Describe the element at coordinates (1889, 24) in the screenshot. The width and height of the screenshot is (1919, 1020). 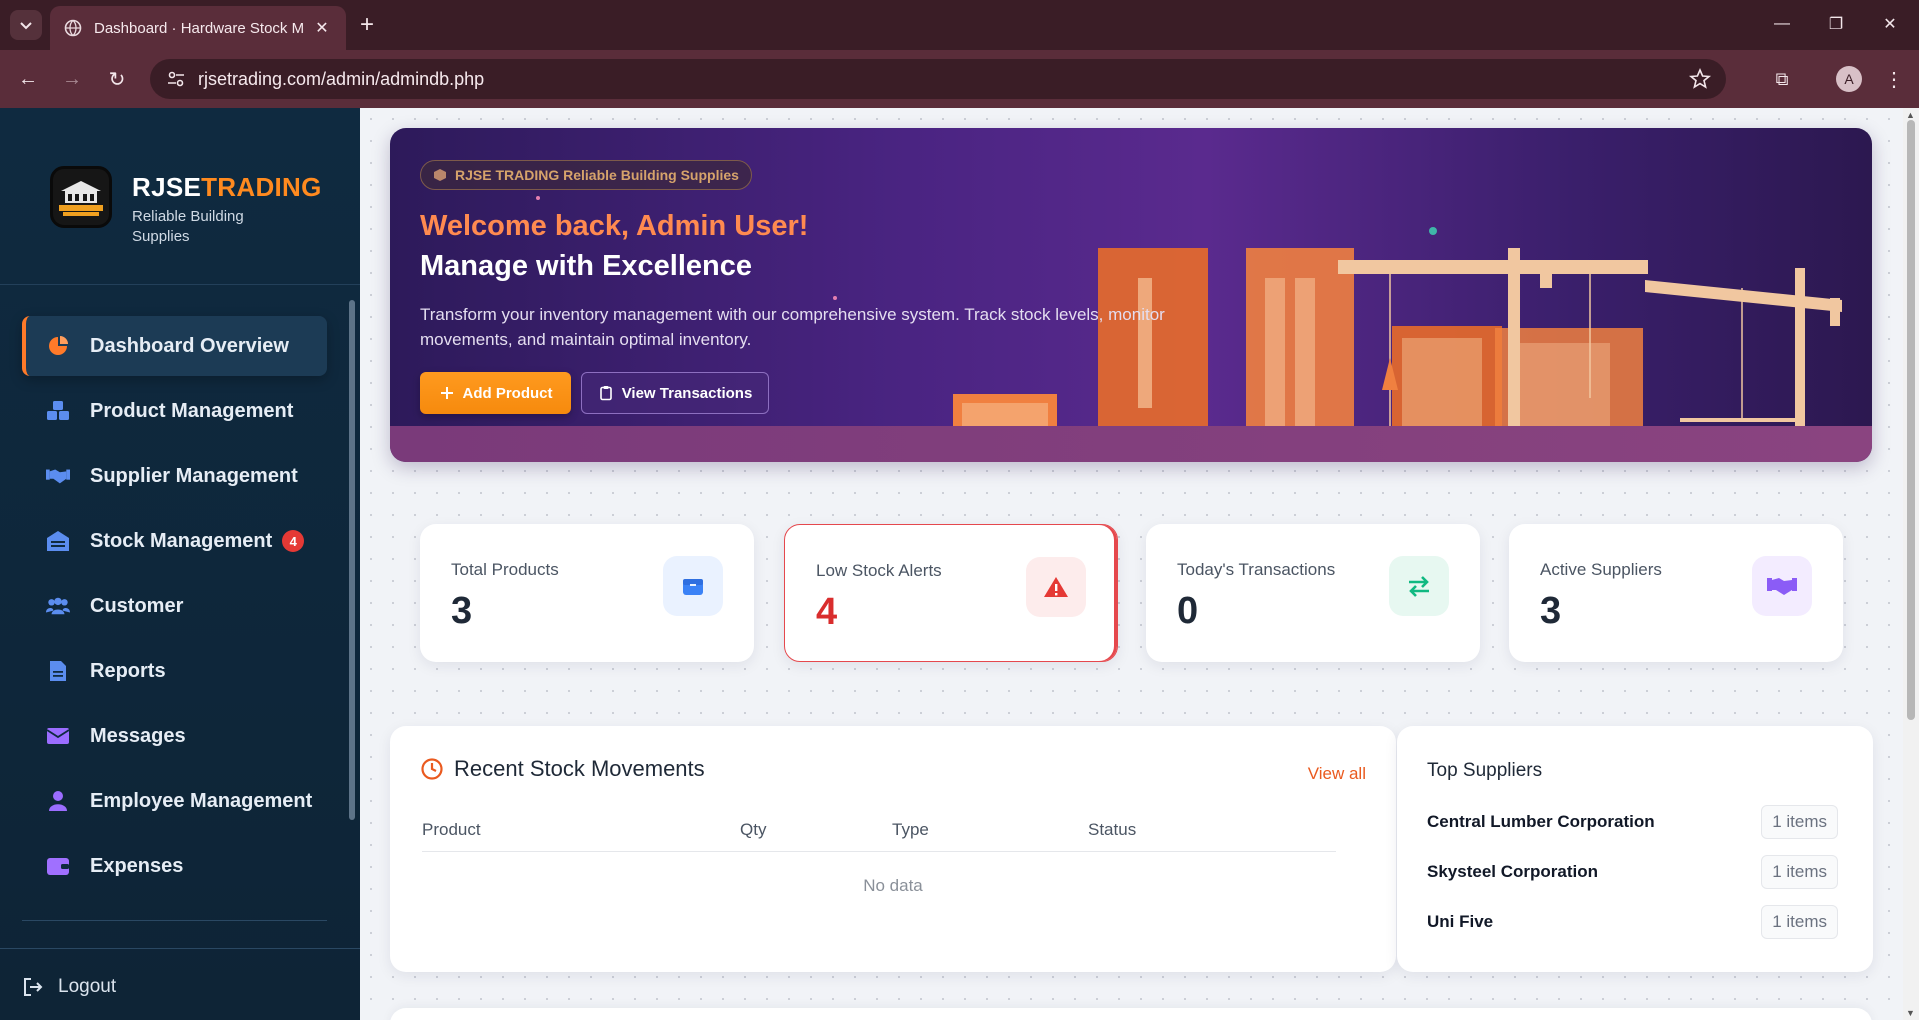
I see `close-window-button: ✕` at that location.